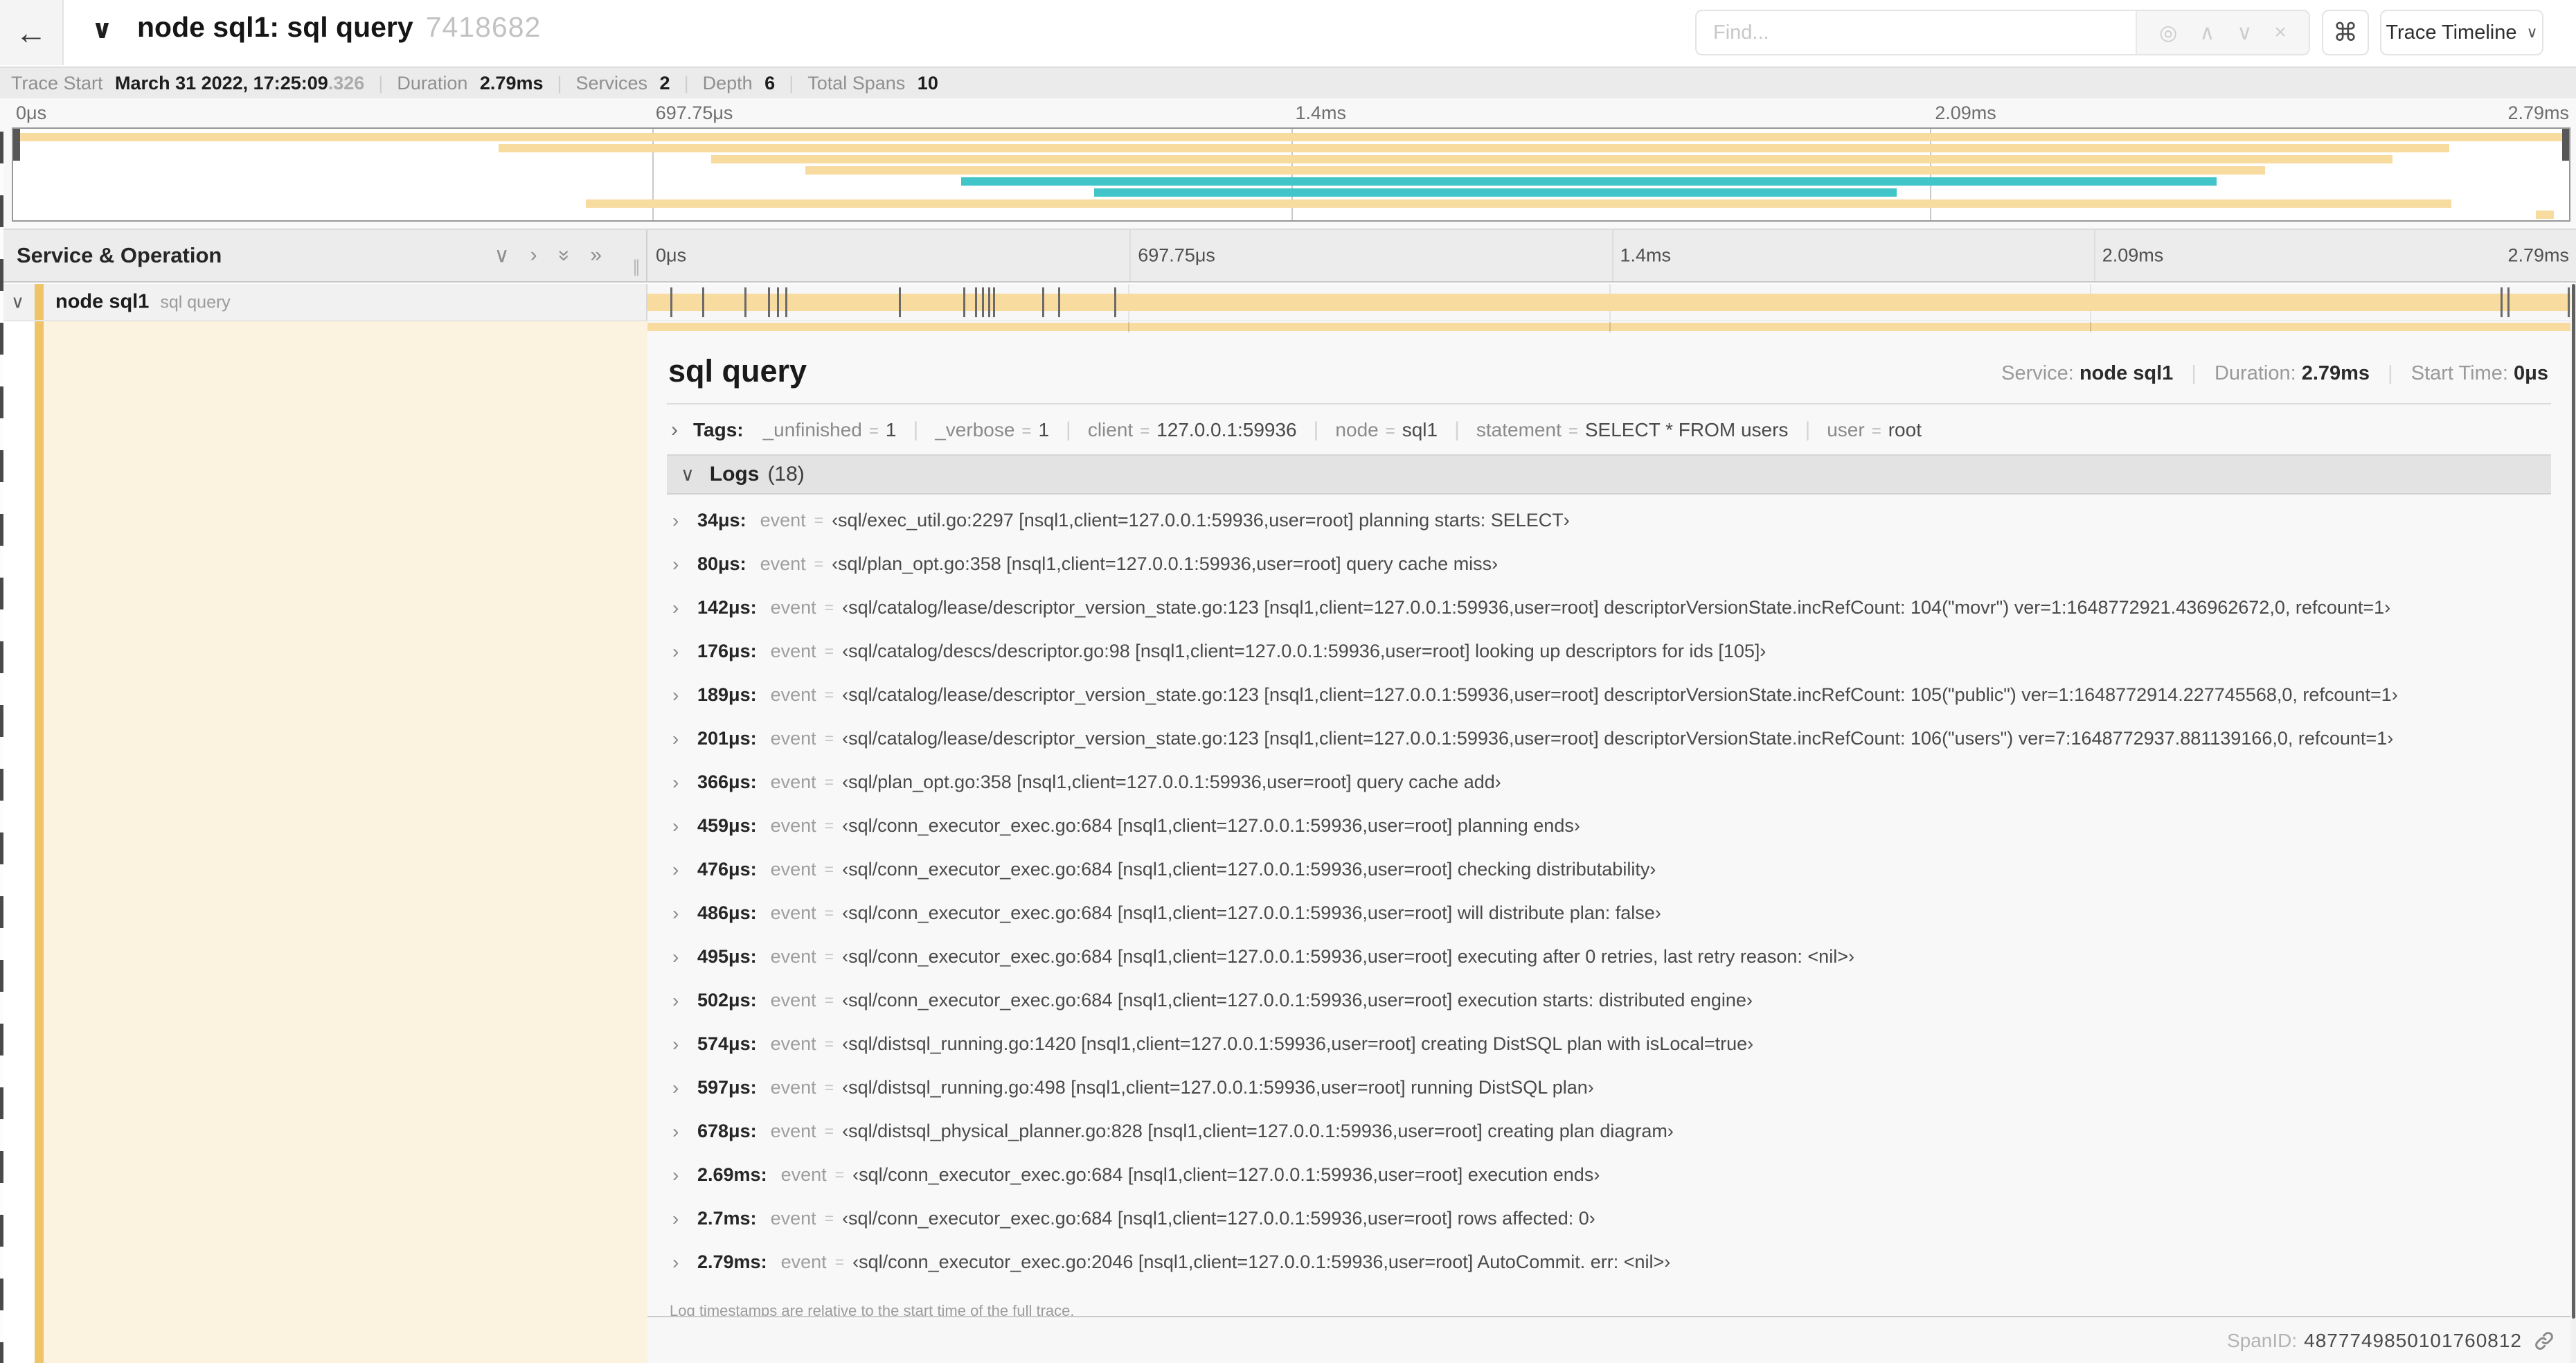  What do you see at coordinates (830, 430) in the screenshot?
I see `tag-item: _unfinished = 1` at bounding box center [830, 430].